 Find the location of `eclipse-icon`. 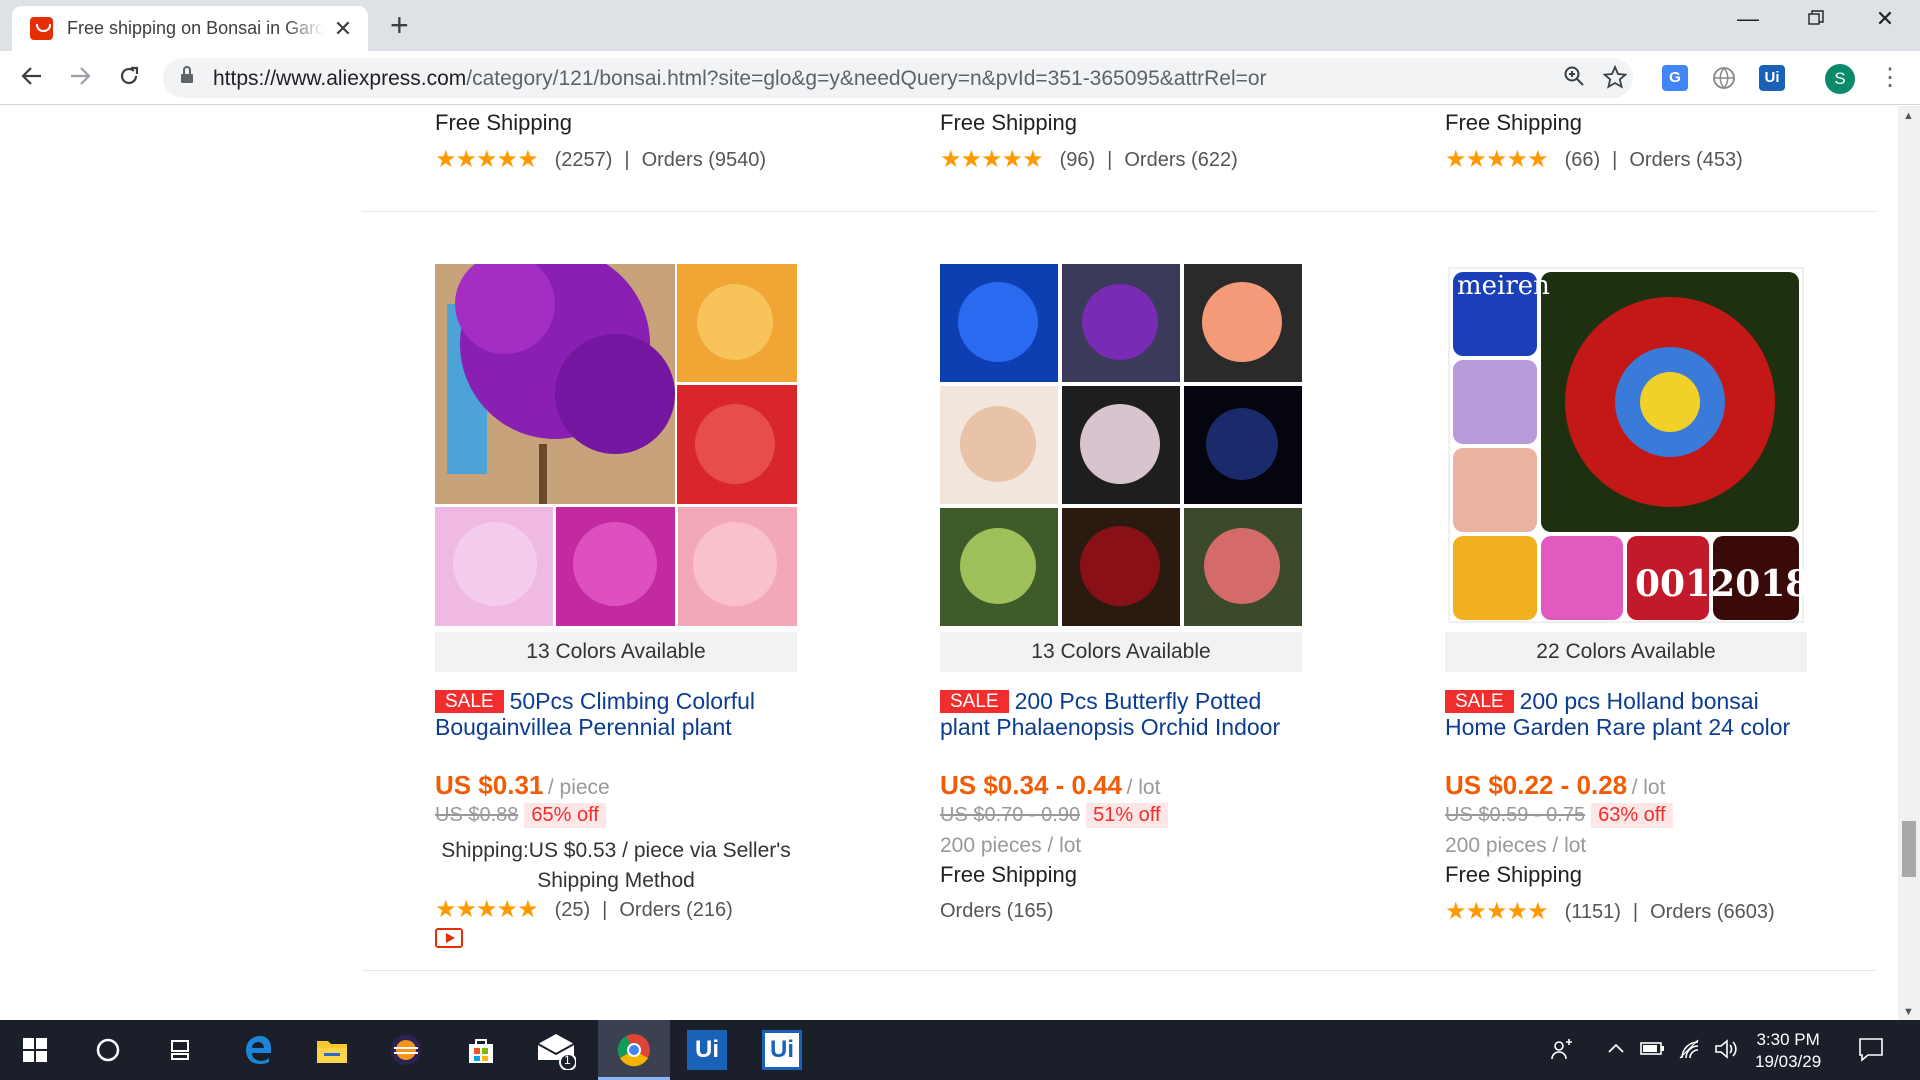

eclipse-icon is located at coordinates (406, 1050).